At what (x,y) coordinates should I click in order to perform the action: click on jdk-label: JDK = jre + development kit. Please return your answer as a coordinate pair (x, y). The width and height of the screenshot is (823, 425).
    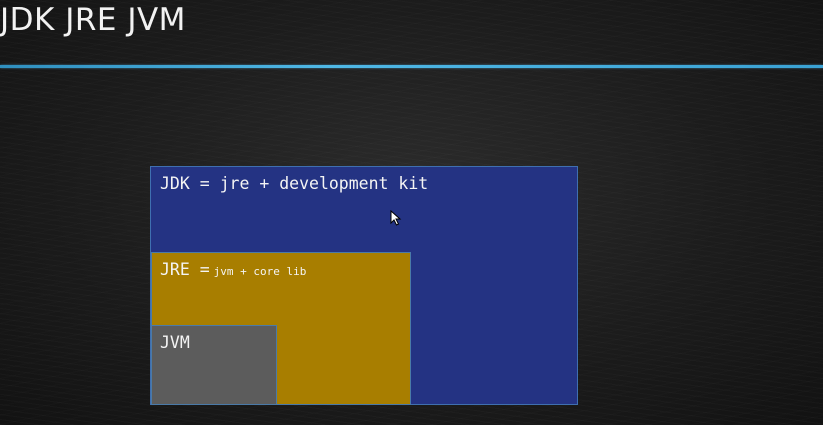
    Looking at the image, I should click on (294, 183).